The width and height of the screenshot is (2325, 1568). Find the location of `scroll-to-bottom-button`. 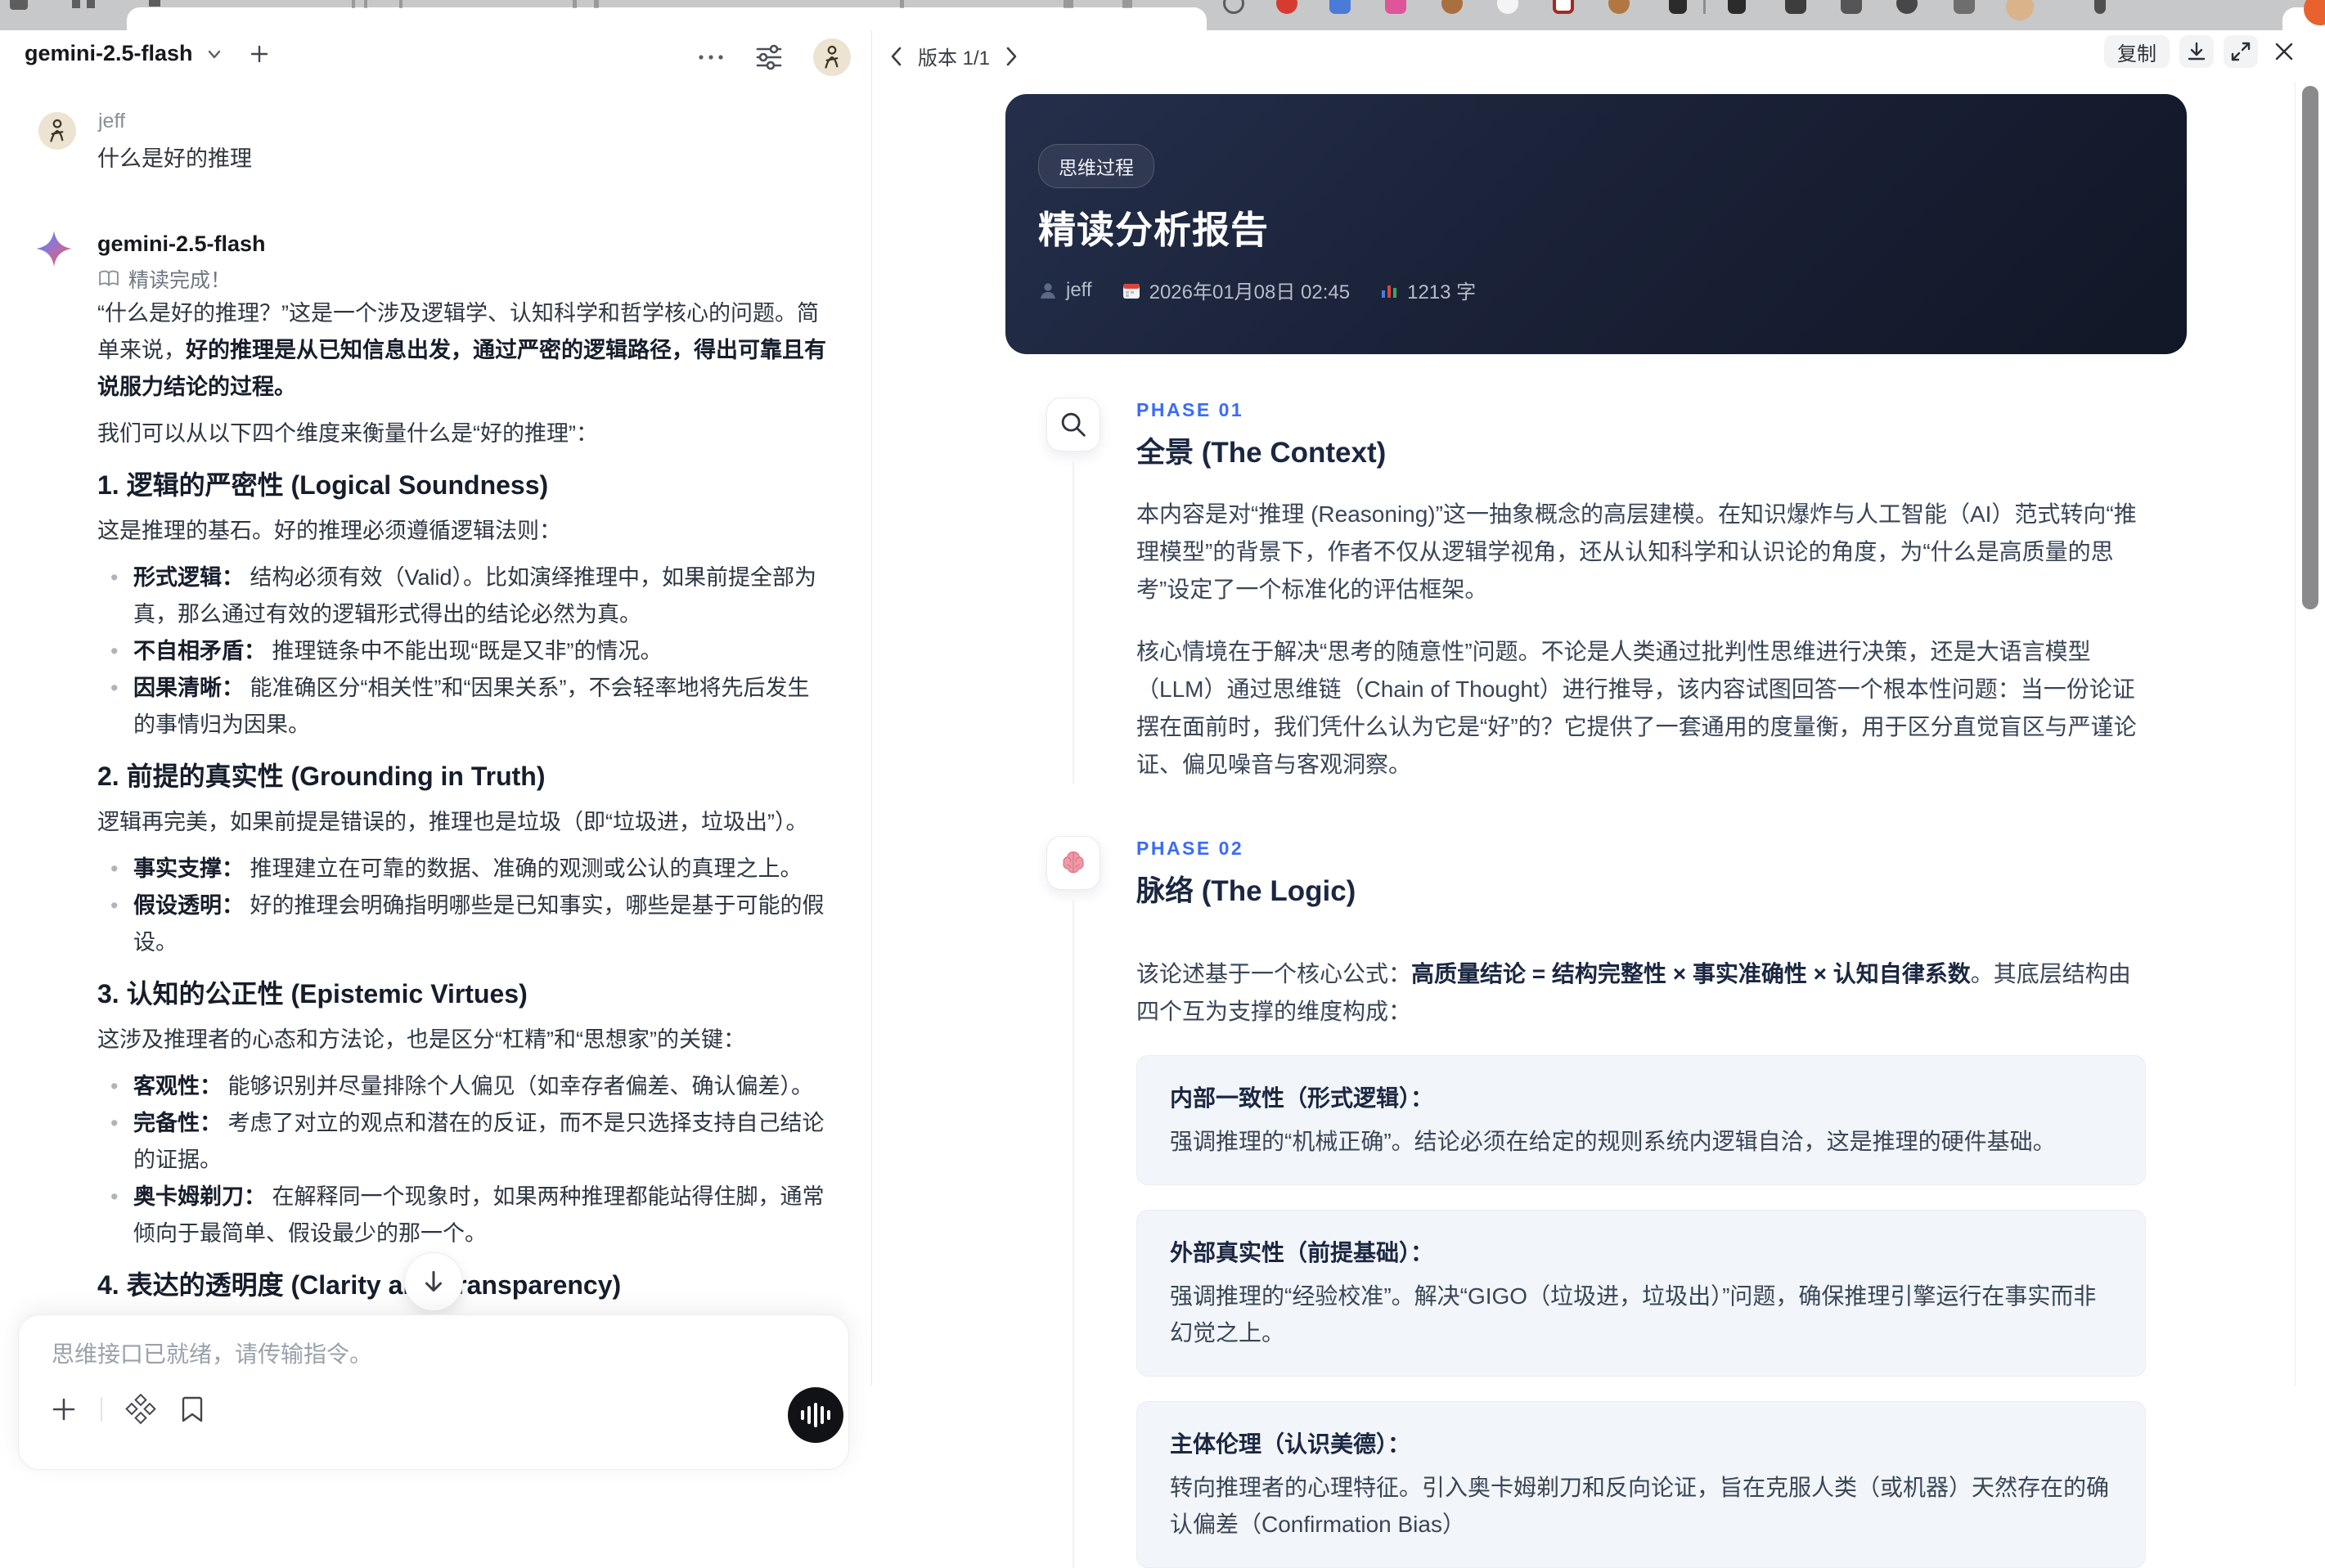

scroll-to-bottom-button is located at coordinates (433, 1281).